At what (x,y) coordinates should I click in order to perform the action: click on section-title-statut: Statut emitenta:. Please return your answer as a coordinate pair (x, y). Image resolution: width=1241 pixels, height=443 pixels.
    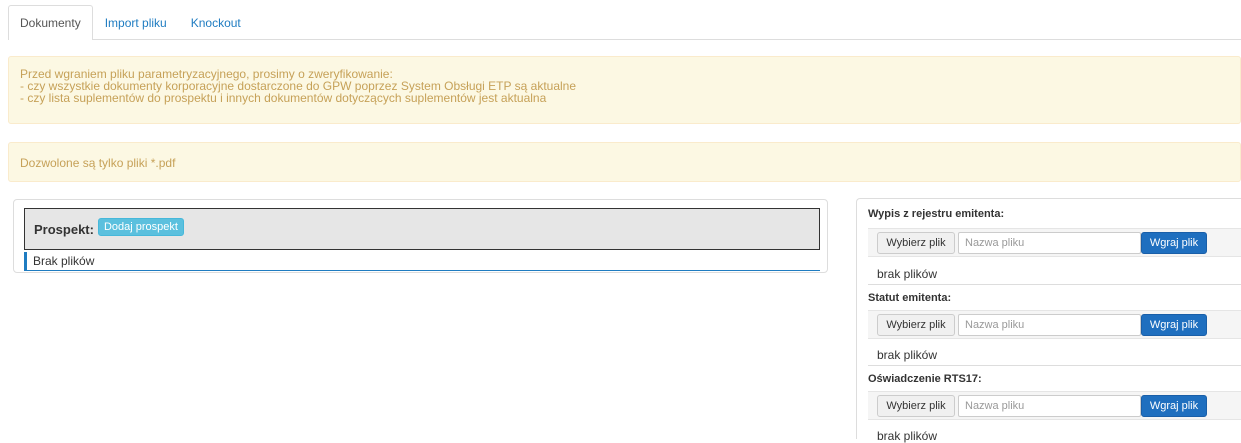
    Looking at the image, I should click on (910, 298).